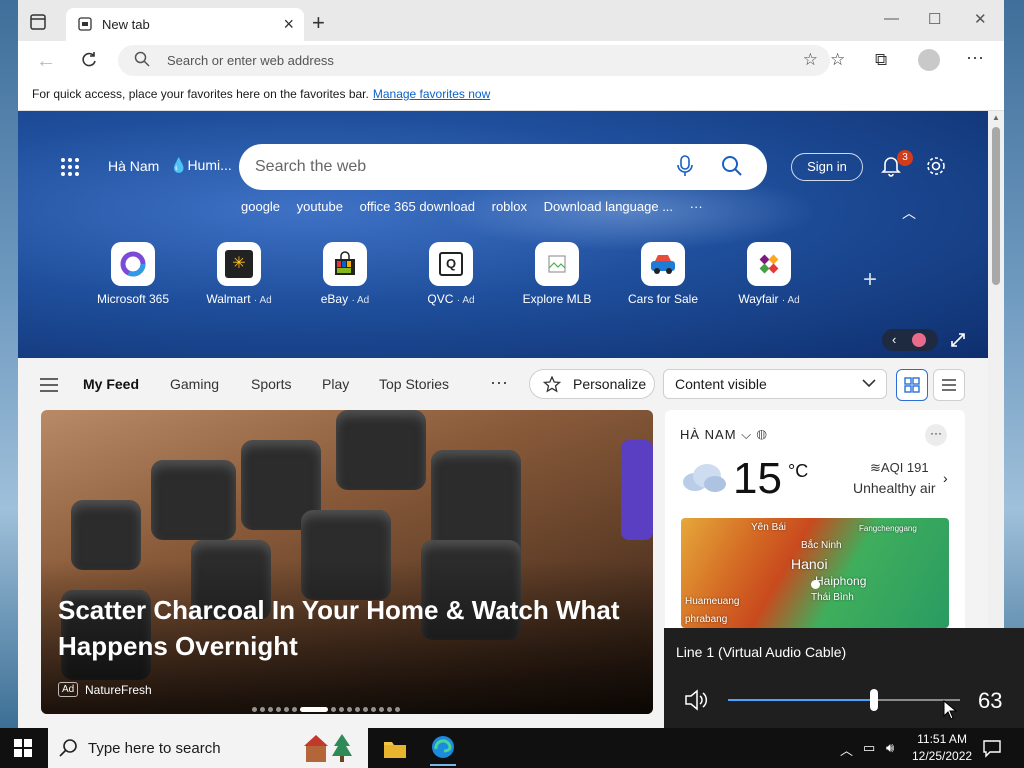 The width and height of the screenshot is (1024, 768). I want to click on weather-location: HÀ NAM ⌵ ◍, so click(724, 435).